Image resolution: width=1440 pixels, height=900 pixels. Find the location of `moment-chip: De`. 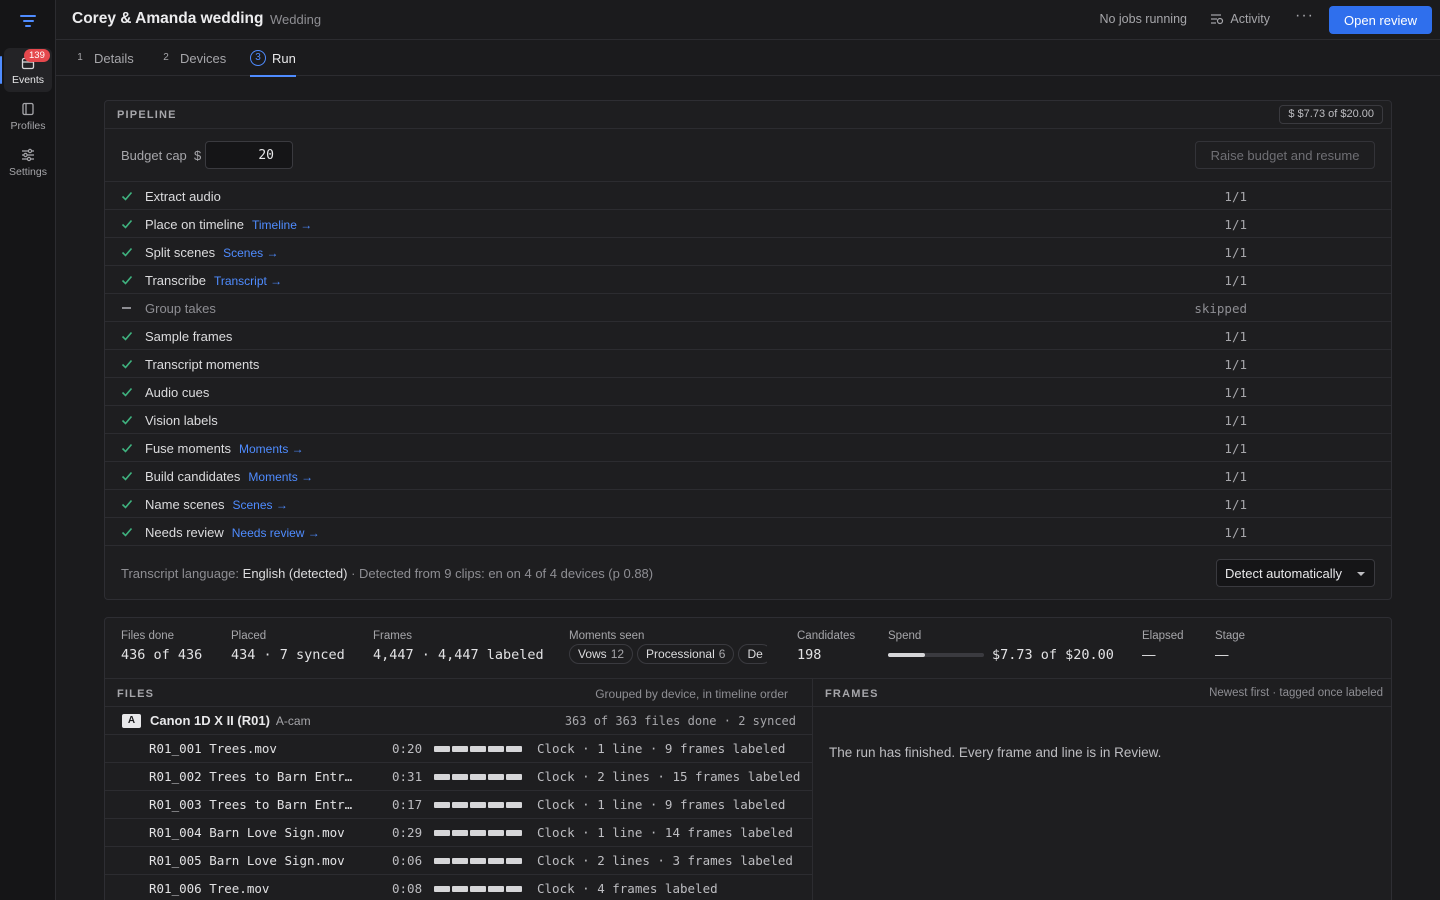

moment-chip: De is located at coordinates (752, 654).